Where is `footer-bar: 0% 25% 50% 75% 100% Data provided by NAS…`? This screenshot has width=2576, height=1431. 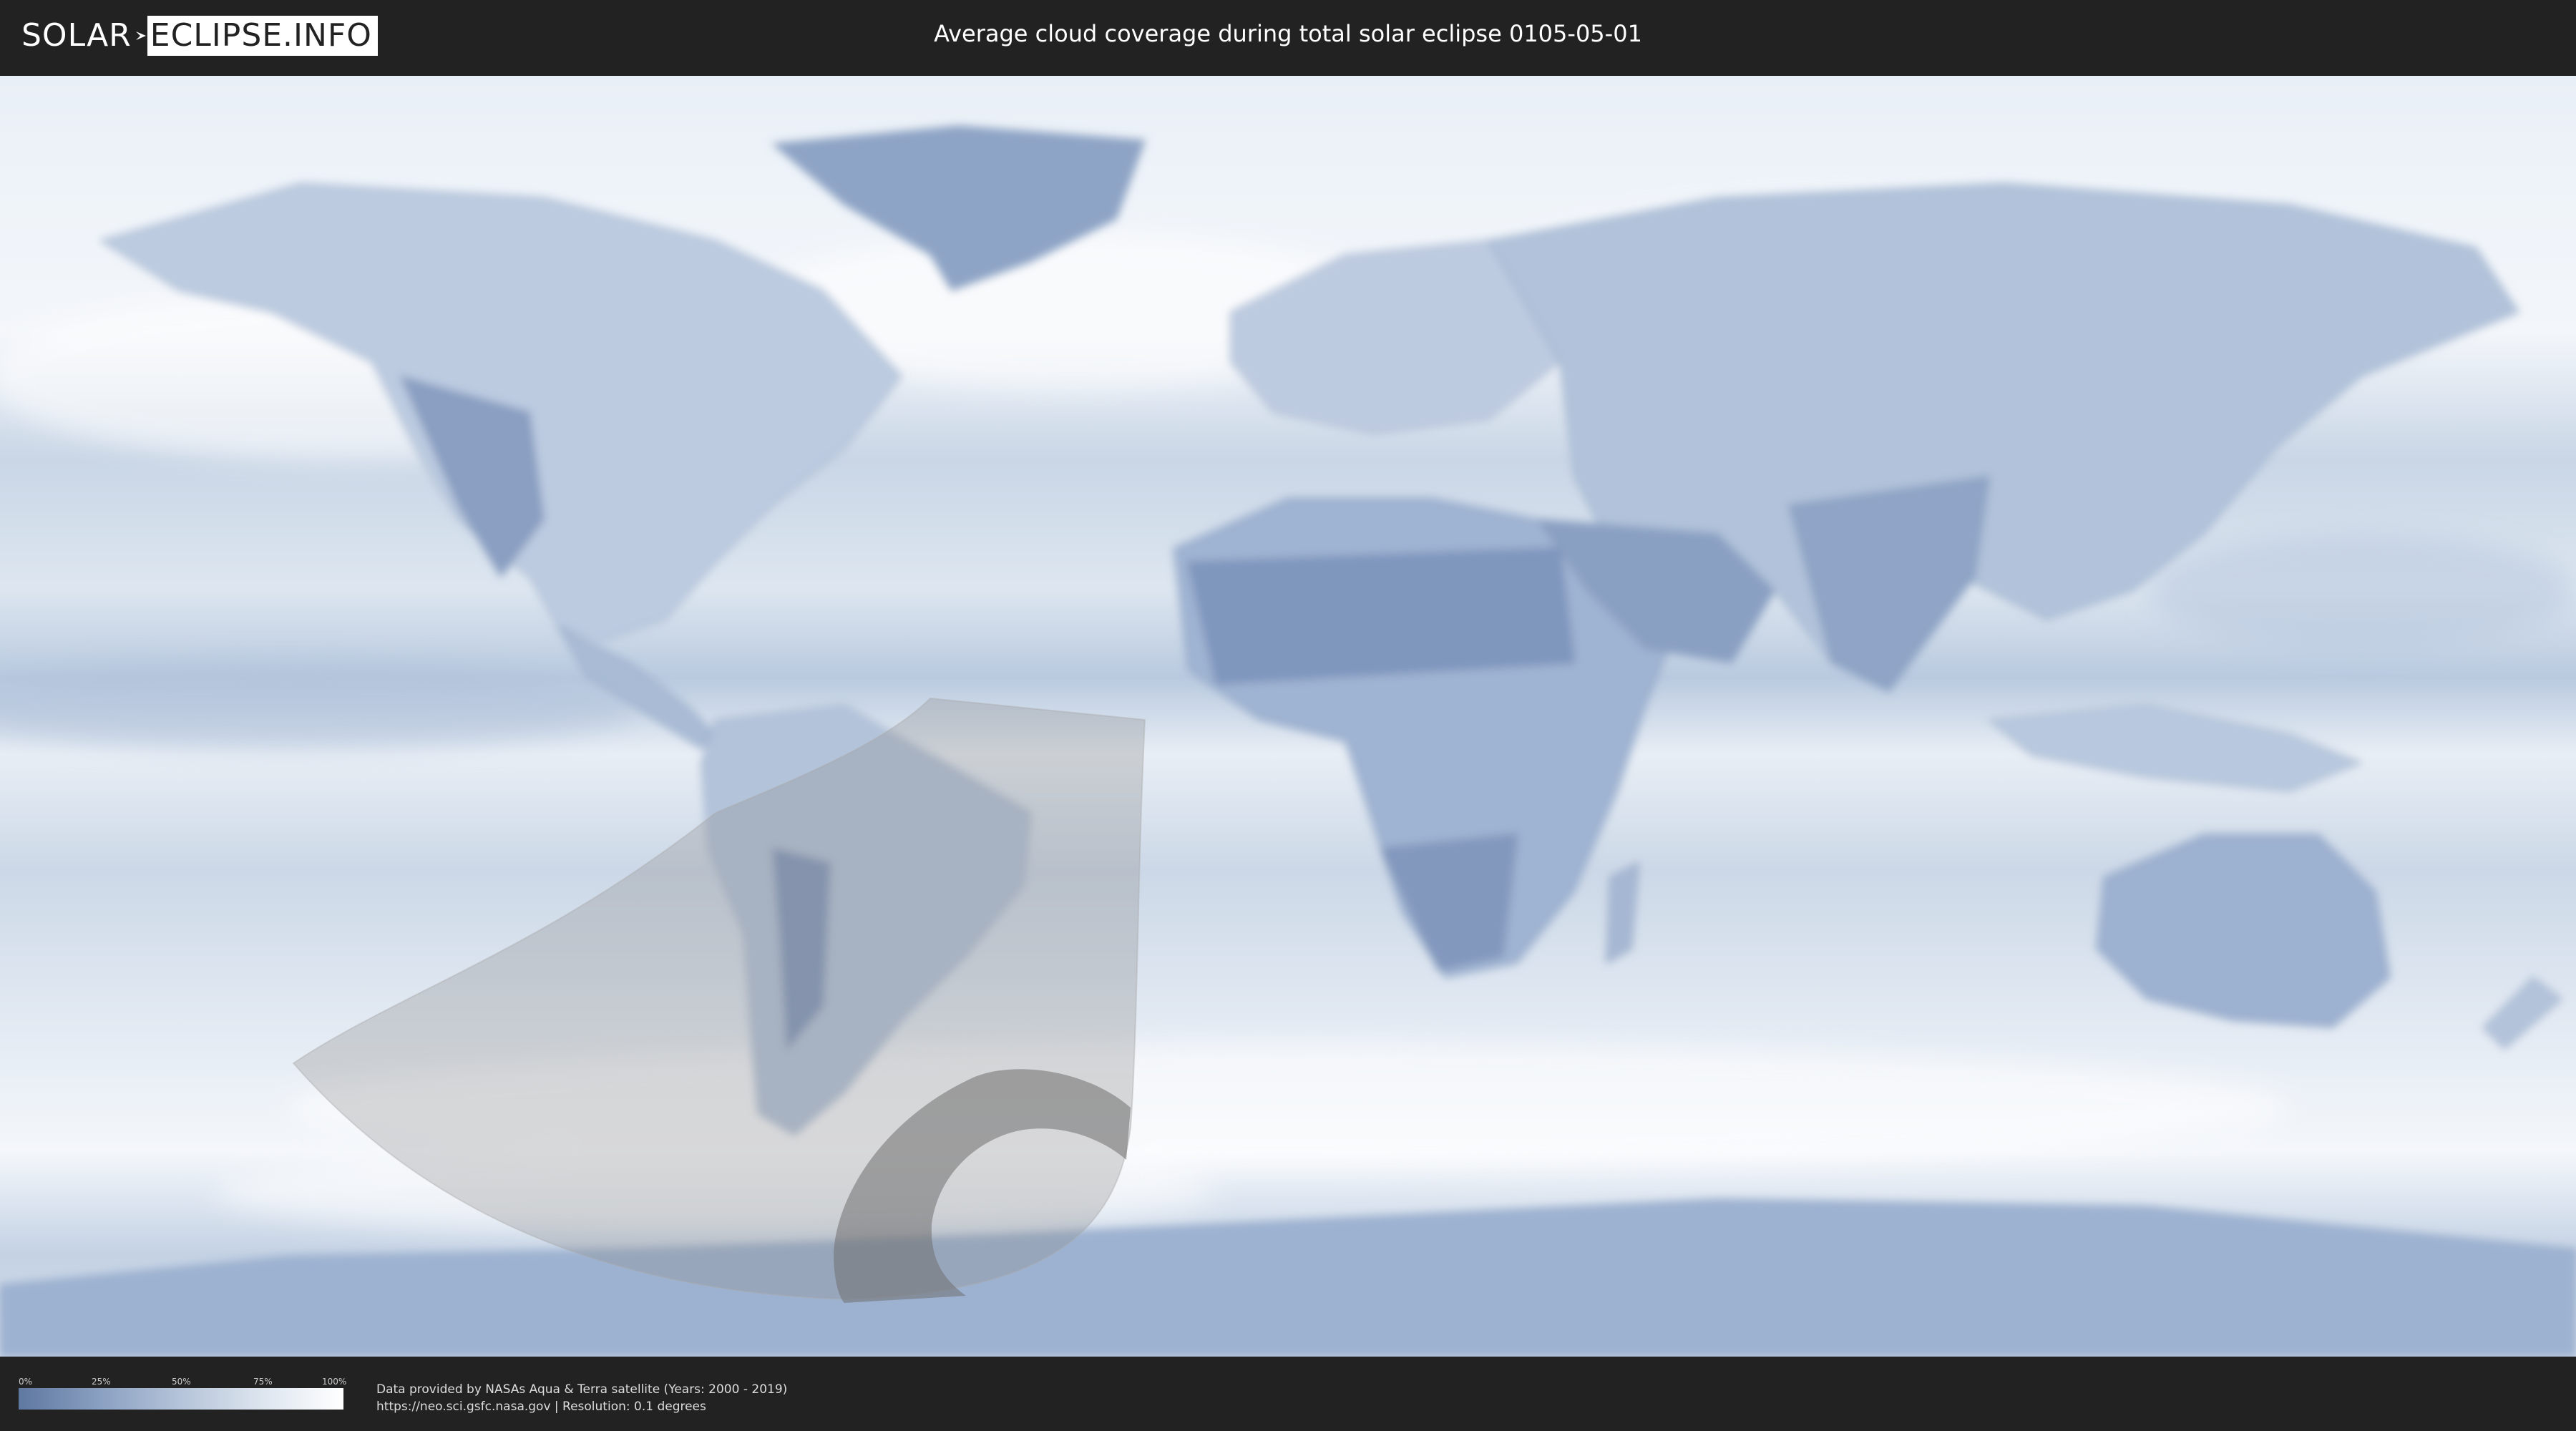
footer-bar: 0% 25% 50% 75% 100% Data provided by NAS… is located at coordinates (1288, 1394).